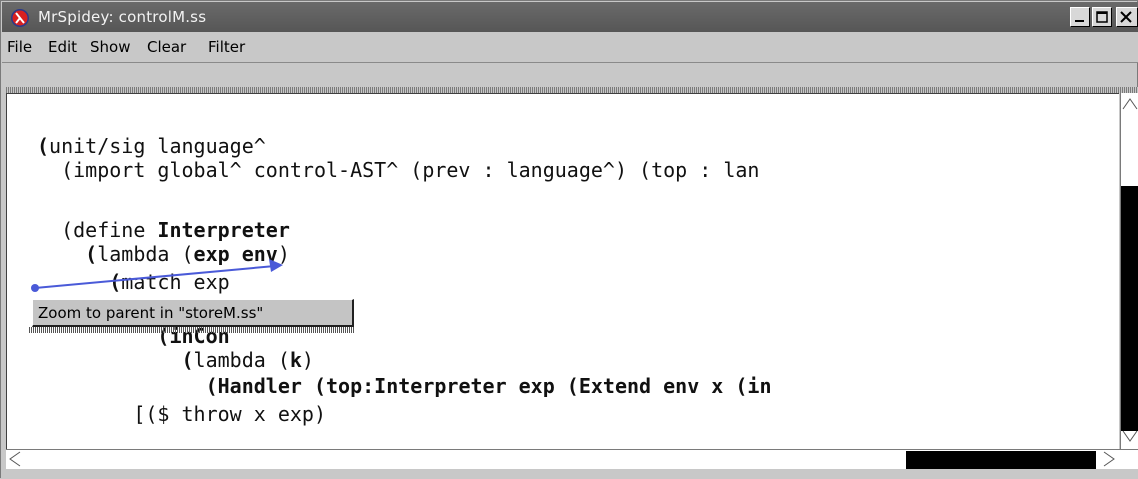  Describe the element at coordinates (62, 47) in the screenshot. I see `menu-edit: Edit` at that location.